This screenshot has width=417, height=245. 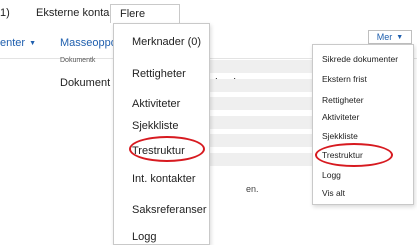 What do you see at coordinates (331, 175) in the screenshot?
I see `mer-item-logg: Logg` at bounding box center [331, 175].